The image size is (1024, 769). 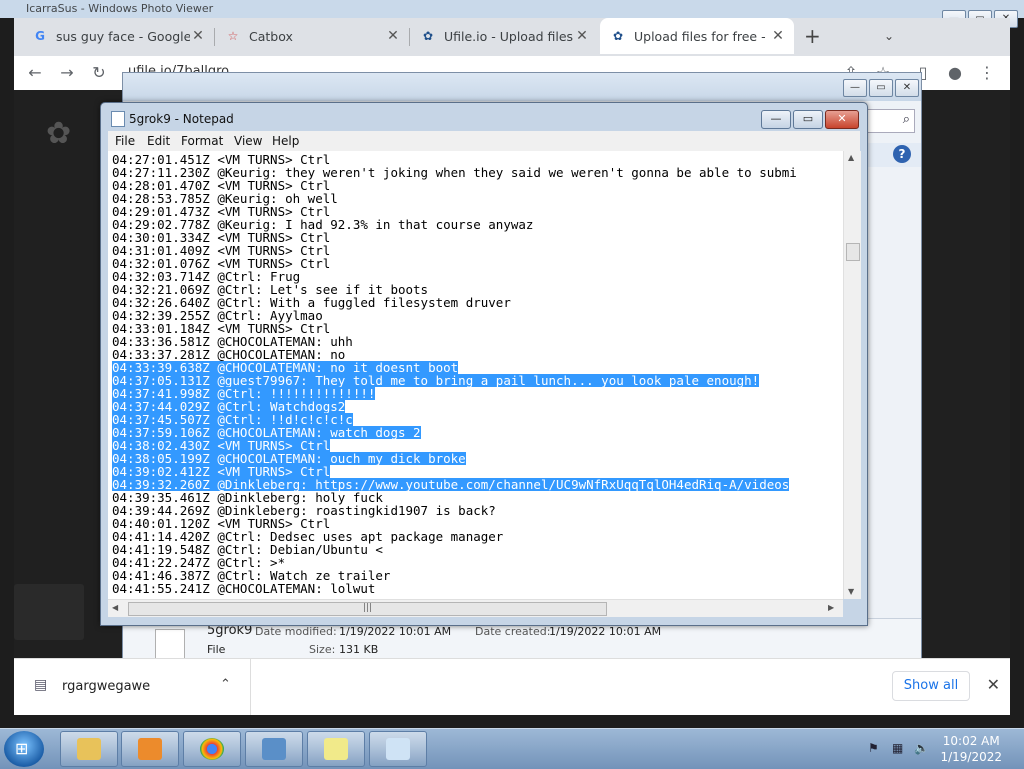 I want to click on flag-icon: ⚑, so click(x=876, y=748).